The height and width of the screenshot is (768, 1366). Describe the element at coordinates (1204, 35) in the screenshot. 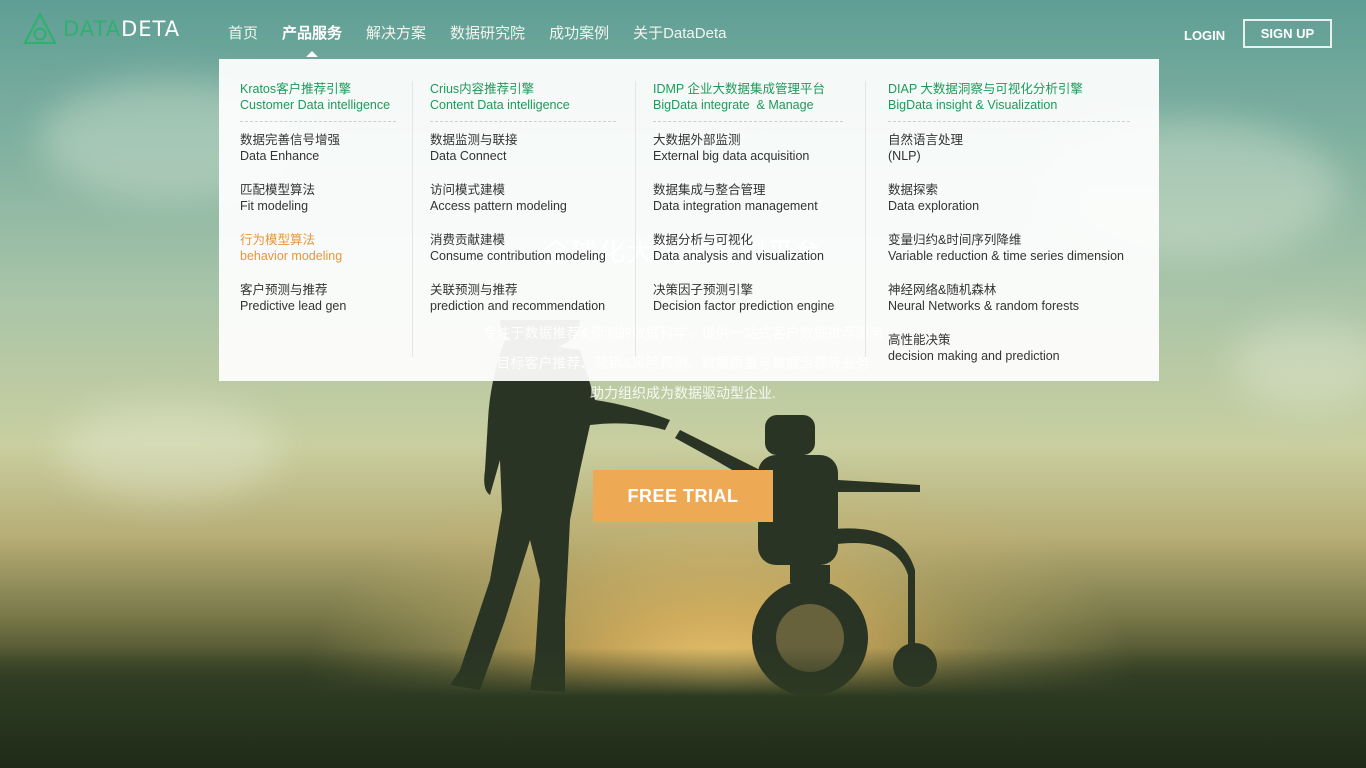

I see `login-link: LOGIN` at that location.